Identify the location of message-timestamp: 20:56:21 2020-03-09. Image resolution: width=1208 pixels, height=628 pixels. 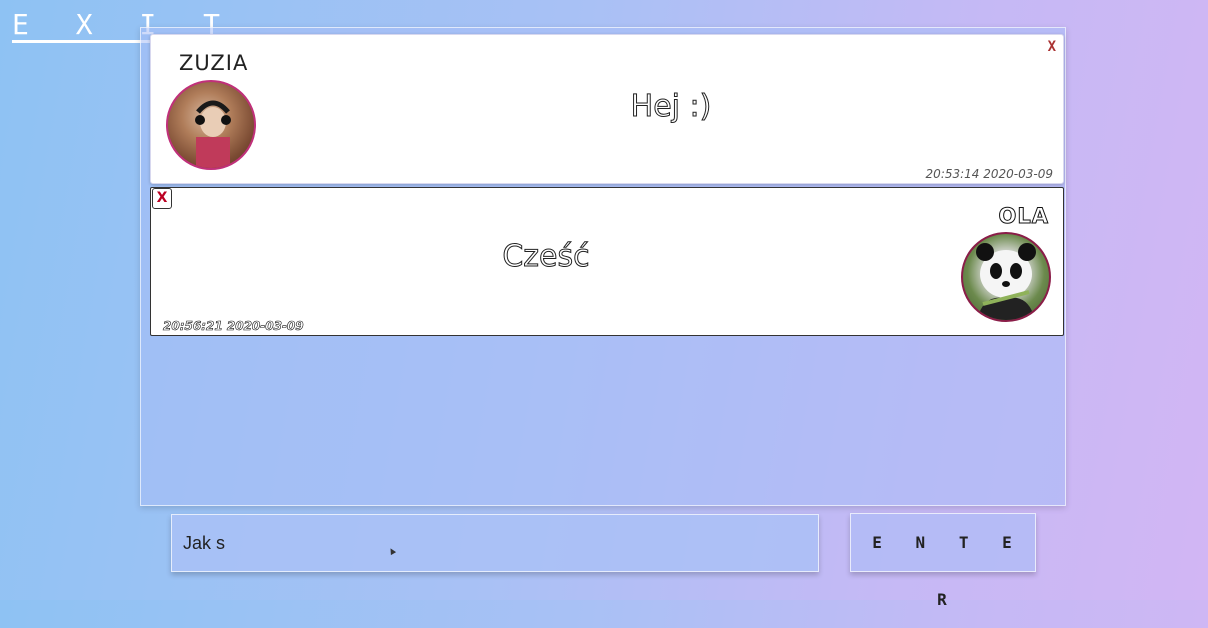
(233, 326).